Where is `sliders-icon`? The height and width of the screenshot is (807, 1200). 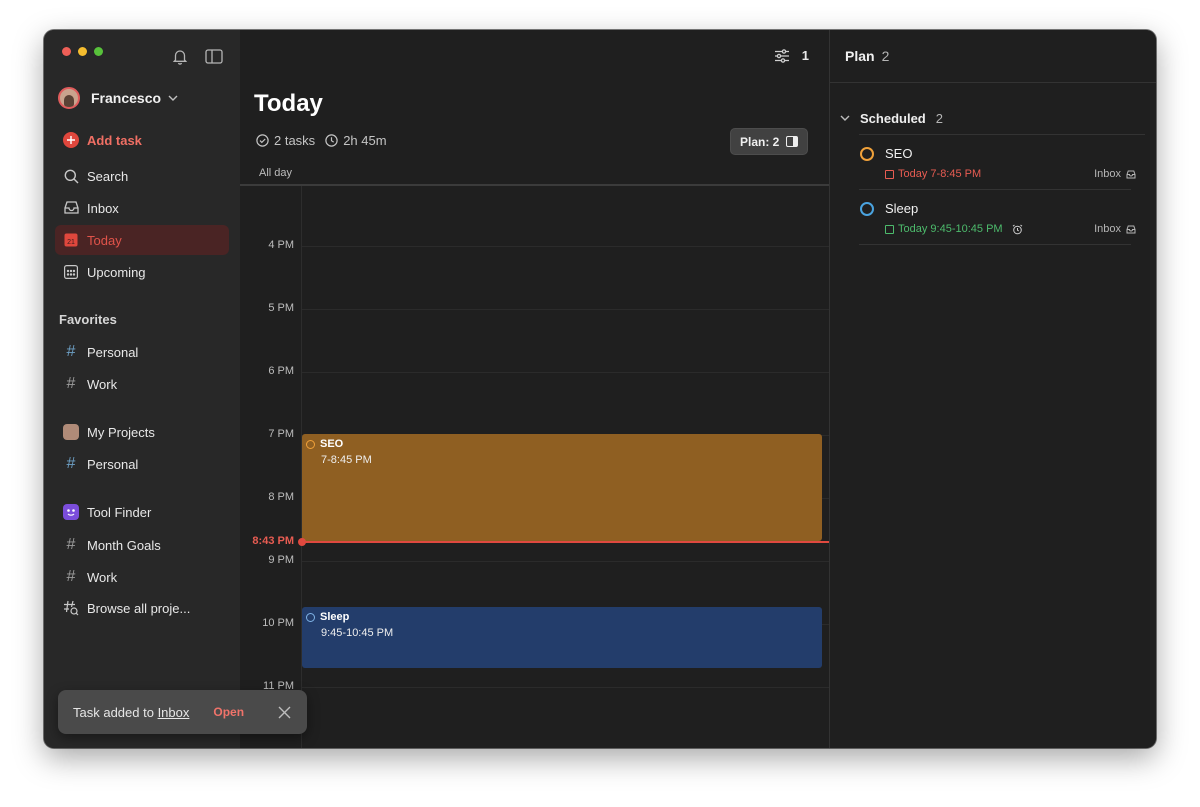 sliders-icon is located at coordinates (782, 55).